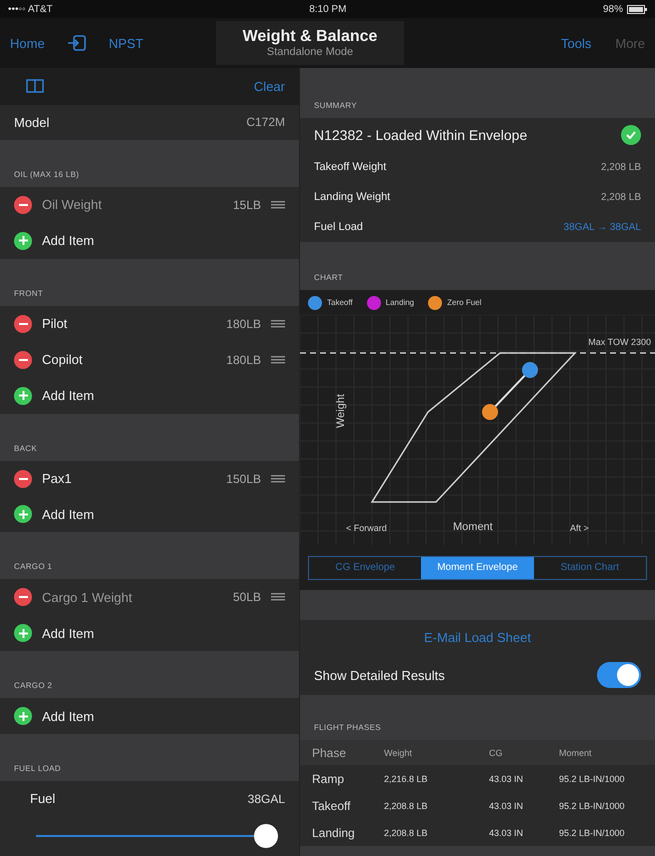  What do you see at coordinates (246, 597) in the screenshot?
I see `item-weight: 50LB` at bounding box center [246, 597].